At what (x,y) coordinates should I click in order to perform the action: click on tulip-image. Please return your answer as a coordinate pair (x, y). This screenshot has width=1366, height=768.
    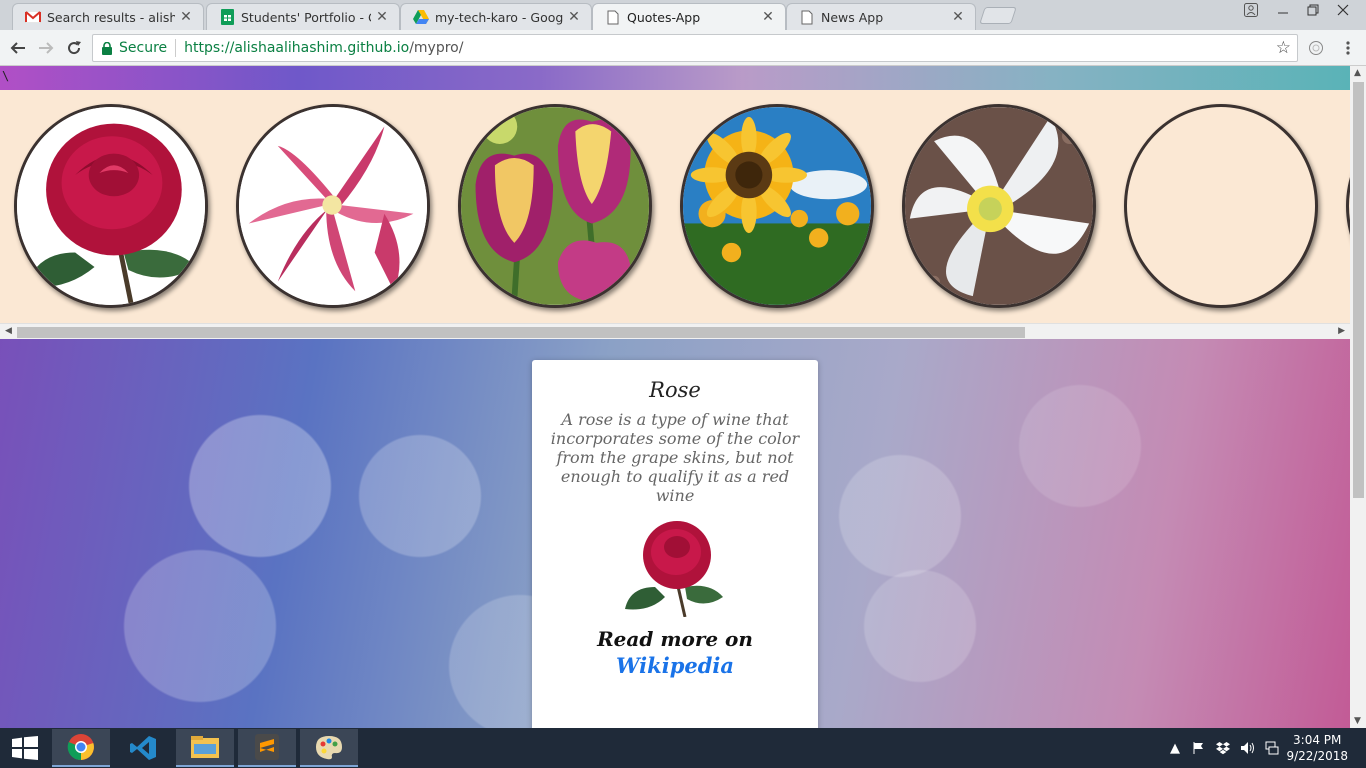
    Looking at the image, I should click on (555, 206).